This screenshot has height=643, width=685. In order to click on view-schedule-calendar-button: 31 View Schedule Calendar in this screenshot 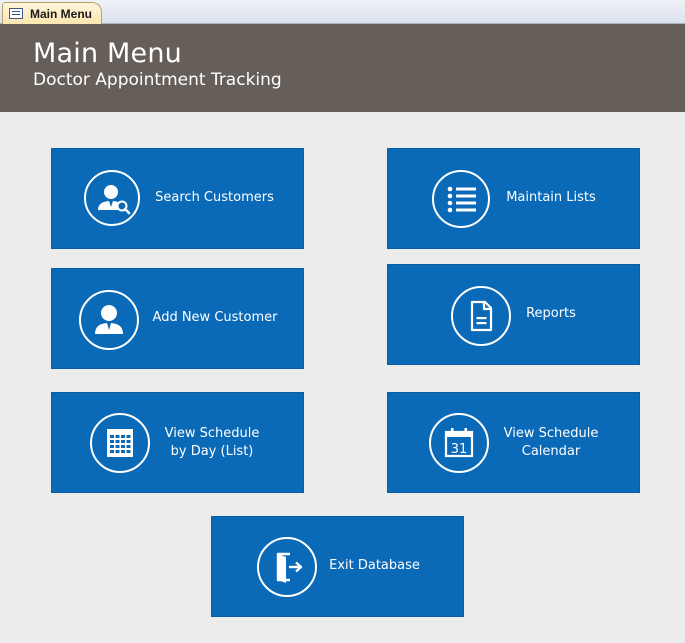, I will do `click(513, 442)`.